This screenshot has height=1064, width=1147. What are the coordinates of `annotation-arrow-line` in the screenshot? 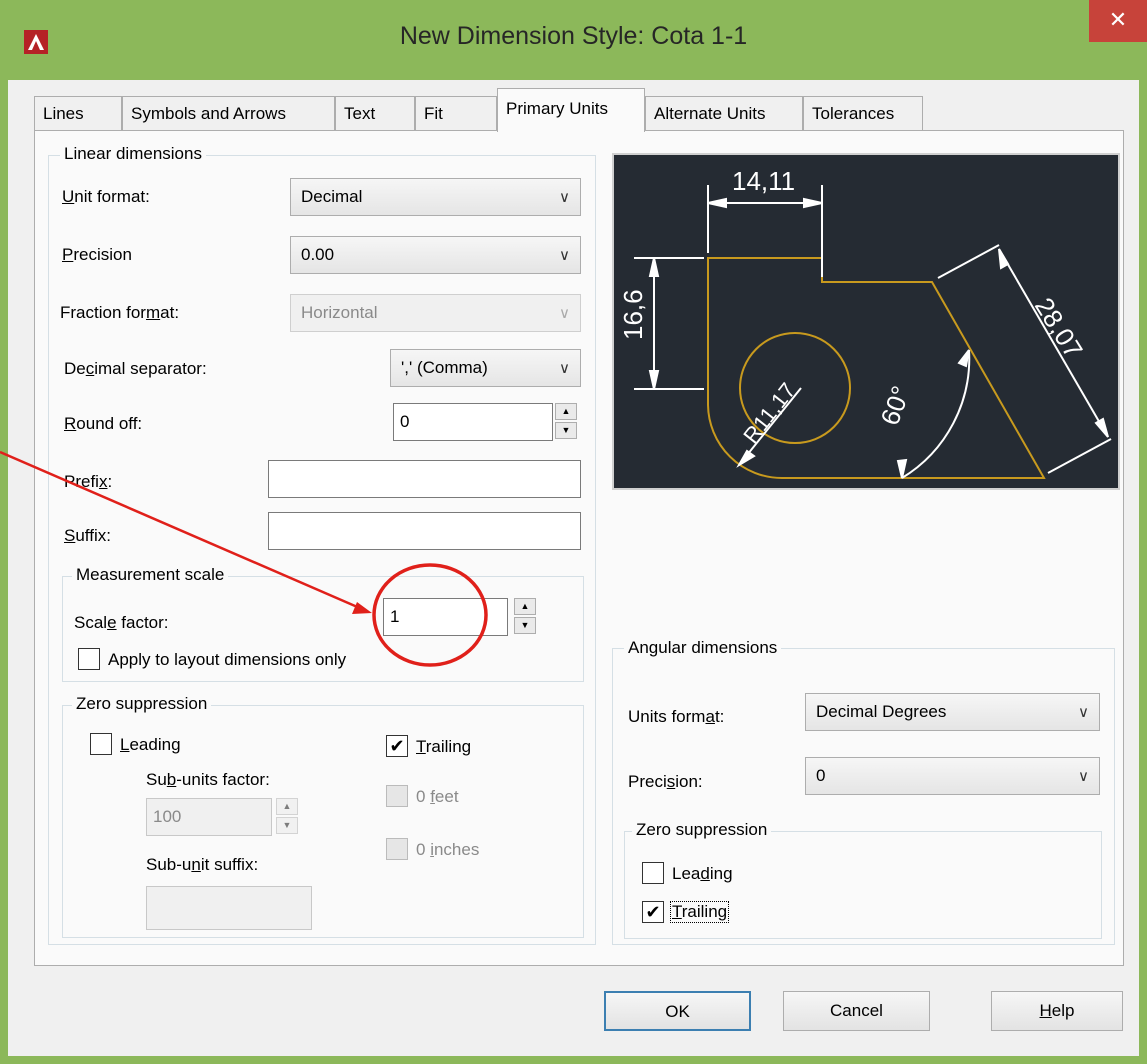 It's located at (181, 530).